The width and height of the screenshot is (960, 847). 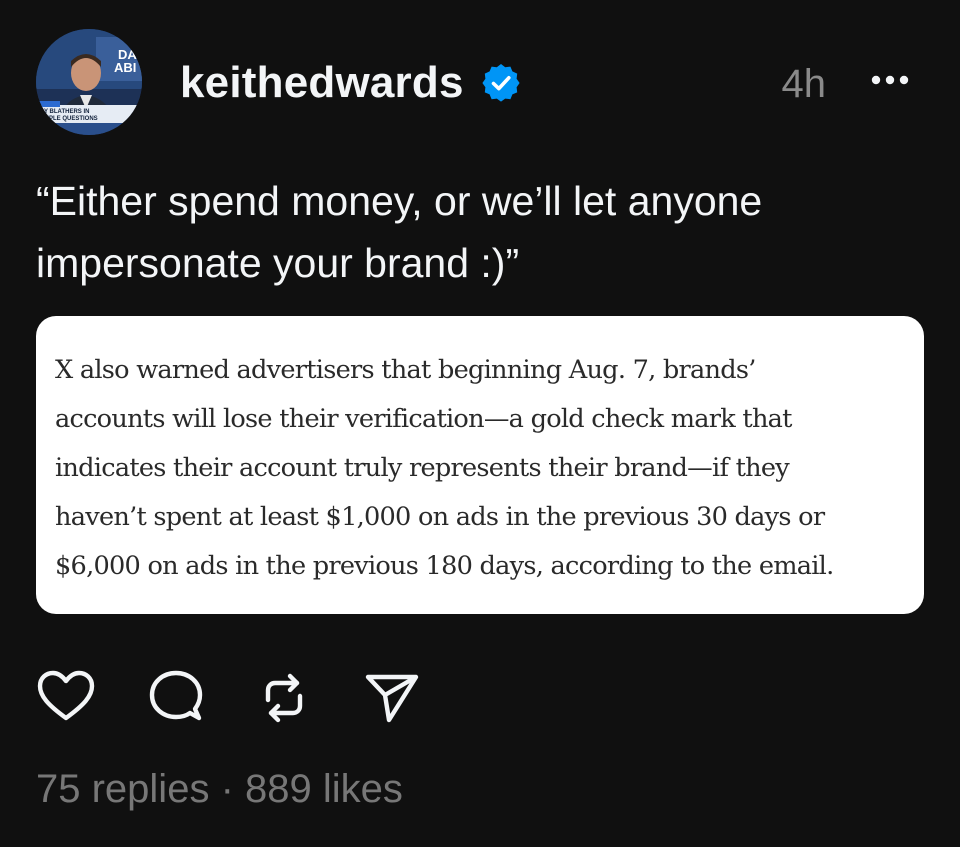 I want to click on post-timestamp: 4h, so click(x=804, y=84).